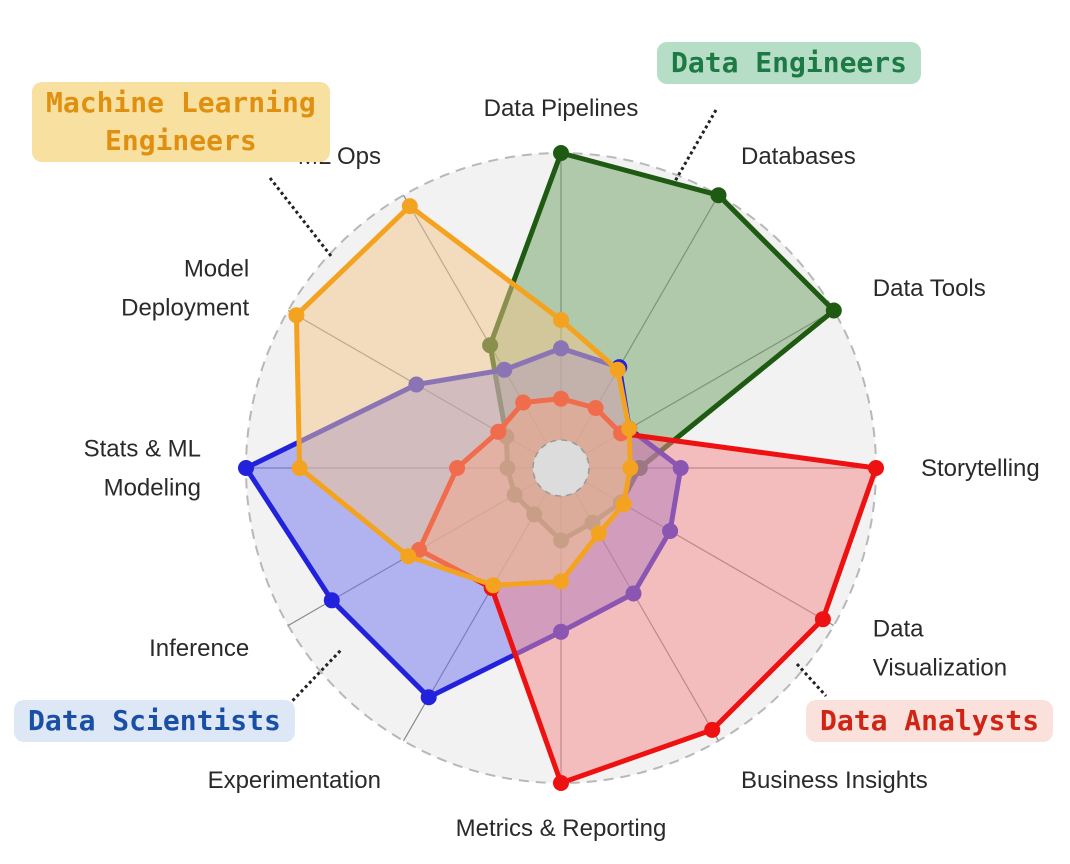 Image resolution: width=1070 pixels, height=864 pixels. I want to click on point-machine-learning-engineers-metrics-and-reporting, so click(561, 581).